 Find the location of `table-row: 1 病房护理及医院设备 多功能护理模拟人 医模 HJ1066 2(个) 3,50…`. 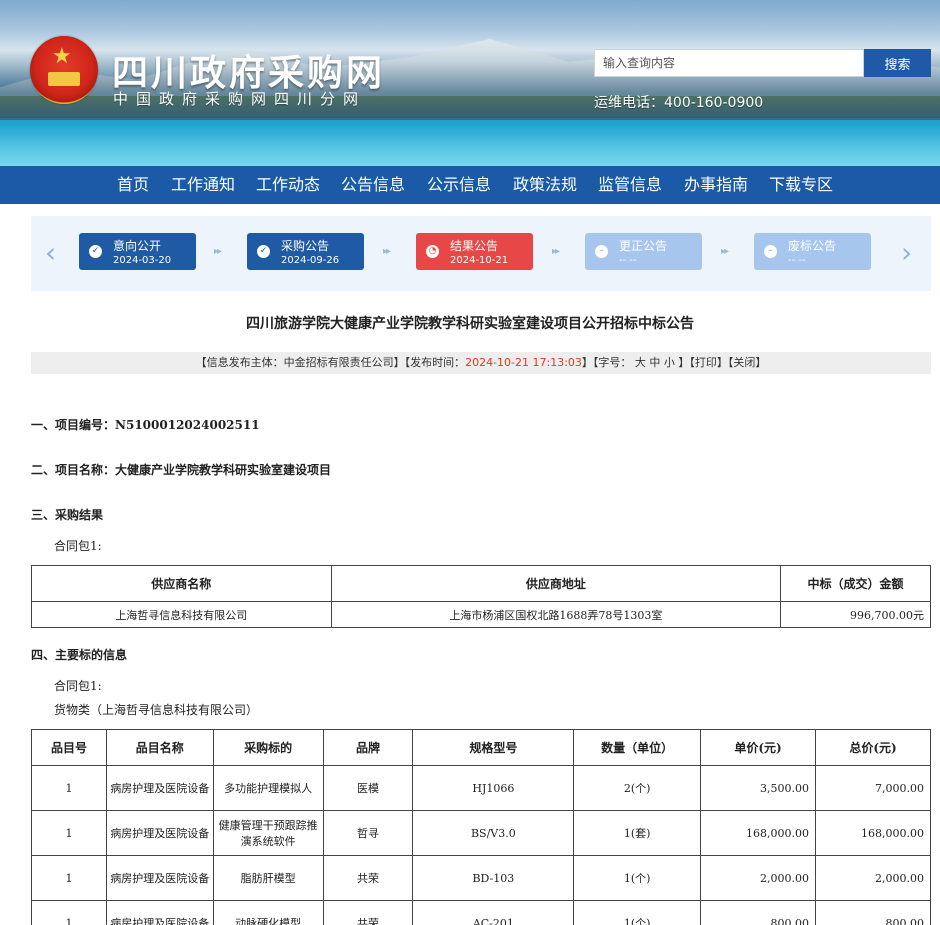

table-row: 1 病房护理及医院设备 多功能护理模拟人 医模 HJ1066 2(个) 3,50… is located at coordinates (481, 788).